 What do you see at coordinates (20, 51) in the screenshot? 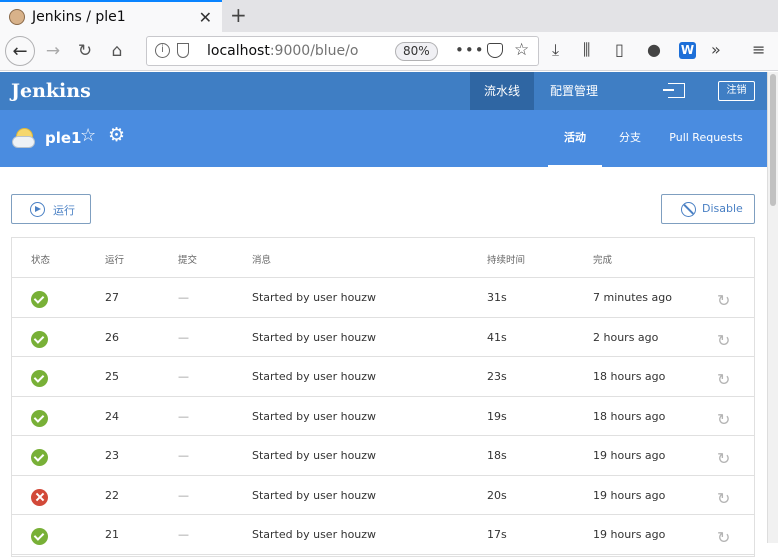
I see `back-button: ←` at bounding box center [20, 51].